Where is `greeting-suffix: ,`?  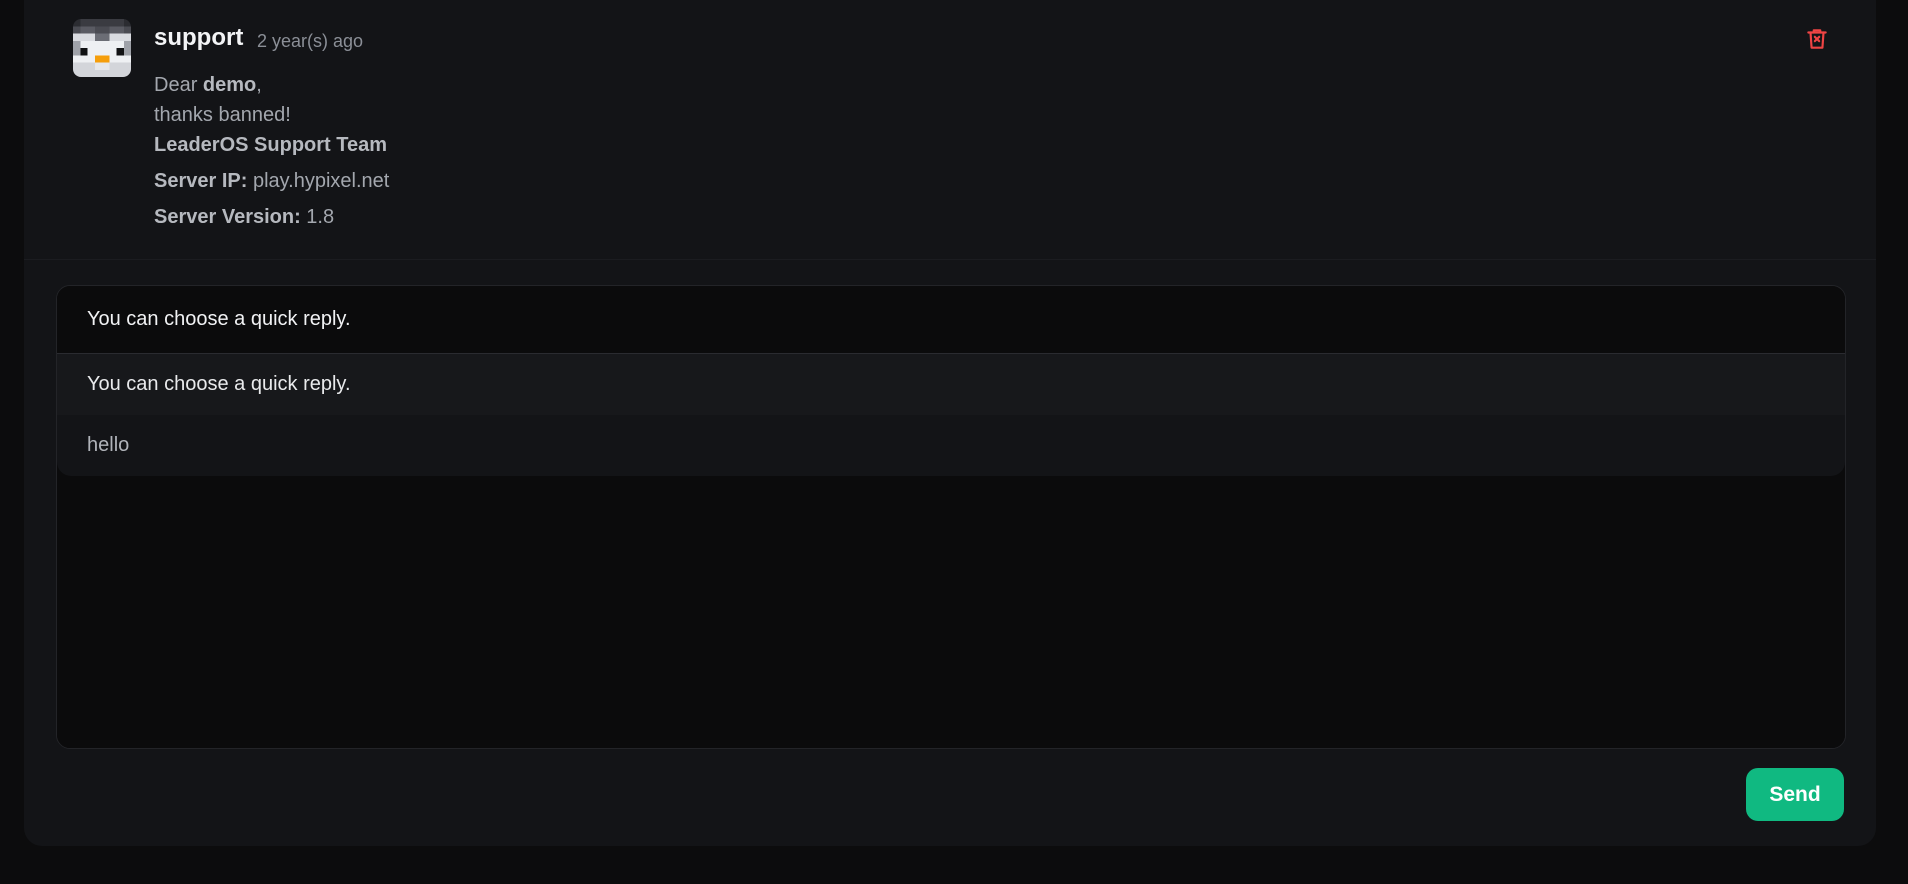
greeting-suffix: , is located at coordinates (259, 85).